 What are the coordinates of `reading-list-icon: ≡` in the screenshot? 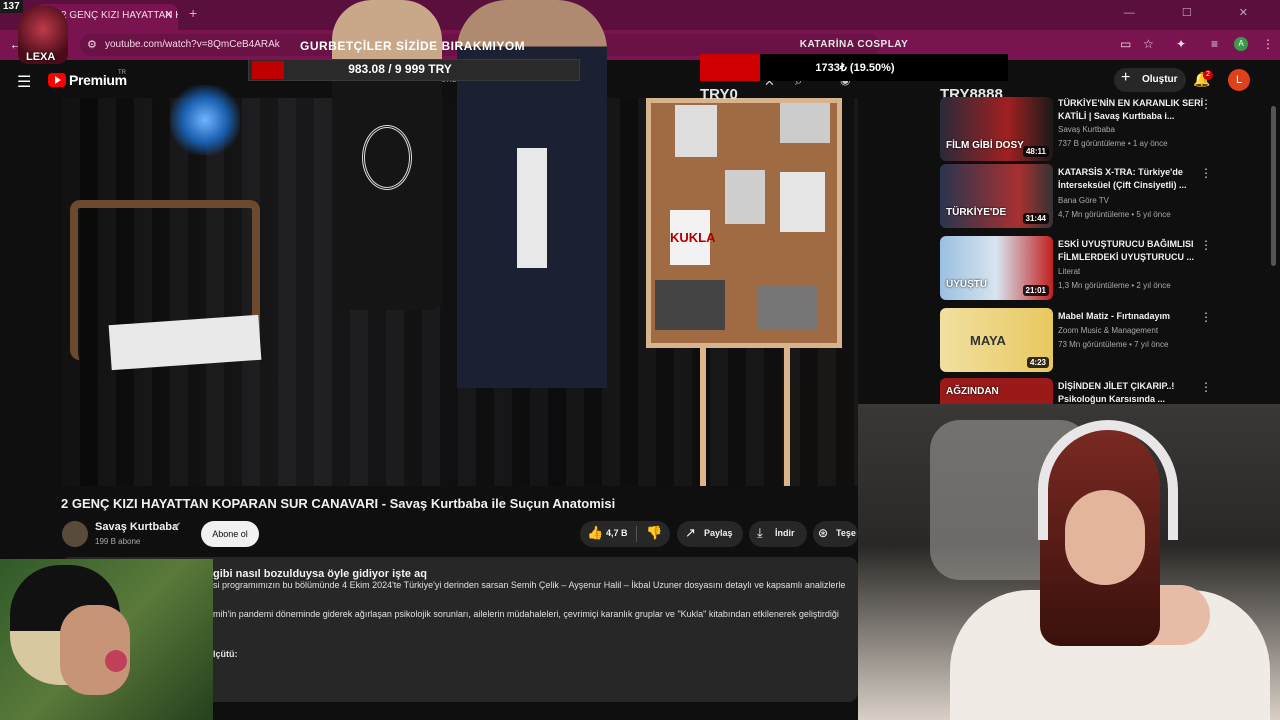 It's located at (1214, 44).